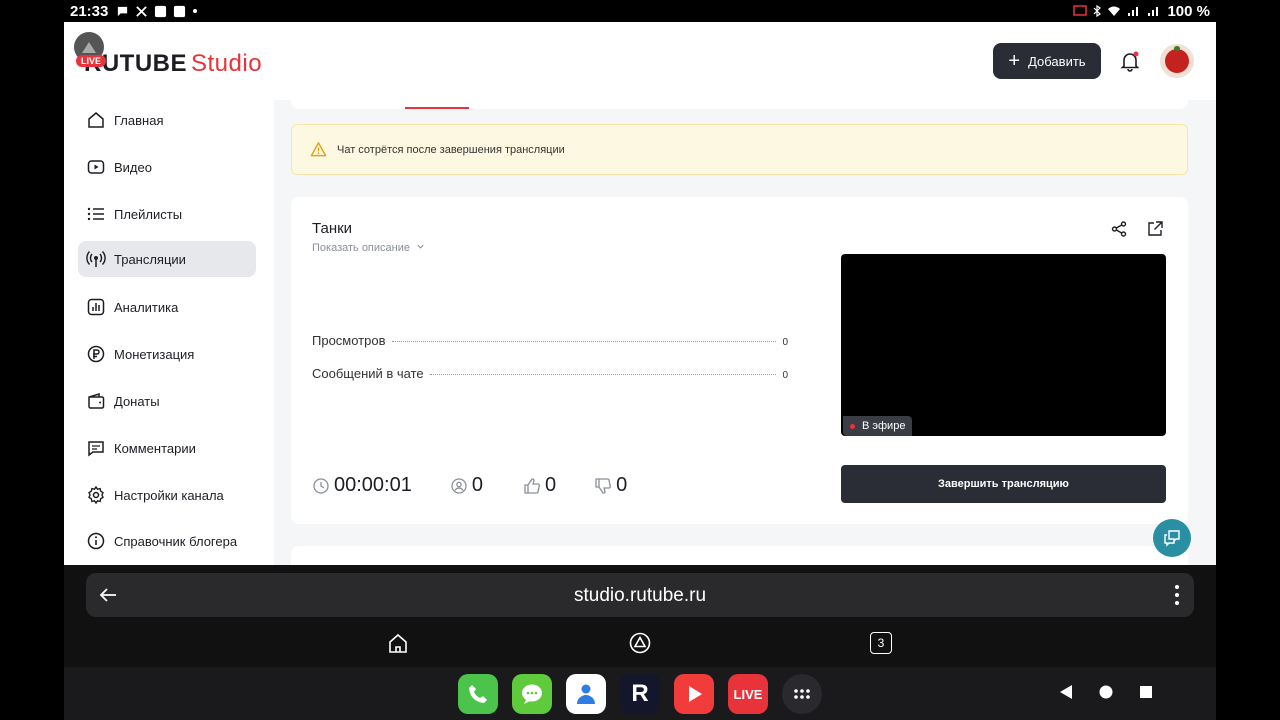 This screenshot has width=1280, height=720. I want to click on viewers-value: 0, so click(477, 485).